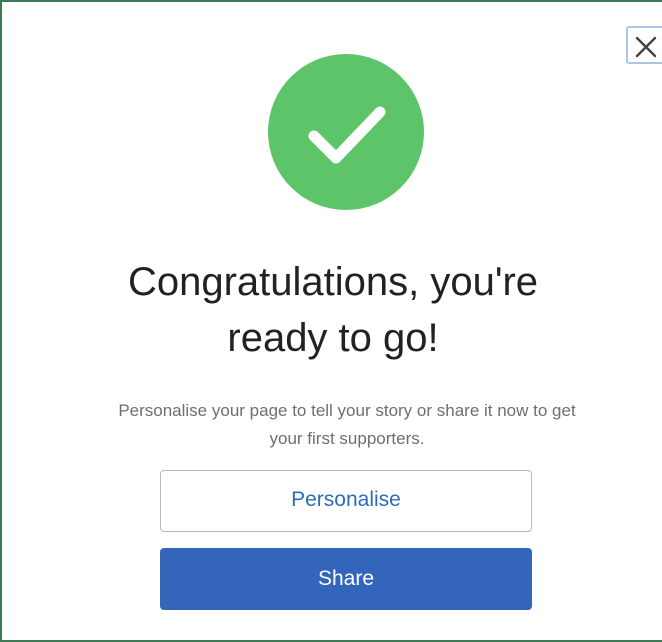 This screenshot has width=662, height=642. I want to click on close-button, so click(644, 45).